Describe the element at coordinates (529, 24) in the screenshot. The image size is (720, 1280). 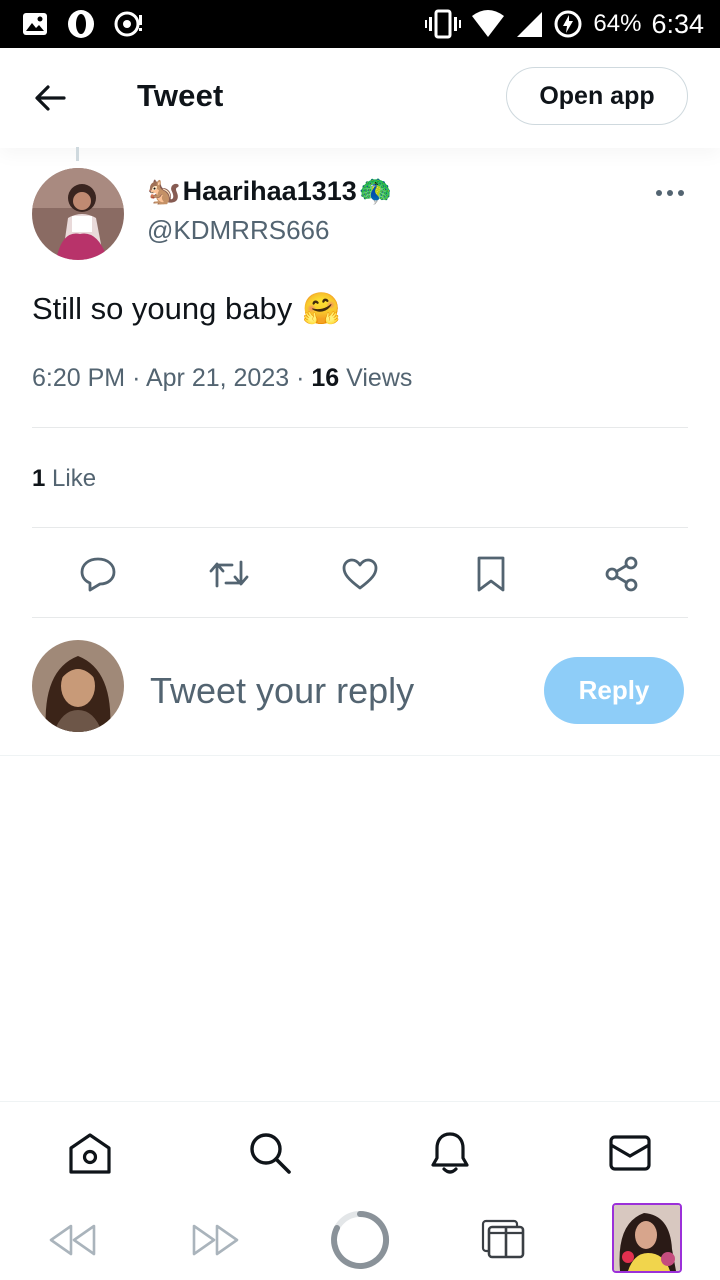
I see `signal-icon` at that location.